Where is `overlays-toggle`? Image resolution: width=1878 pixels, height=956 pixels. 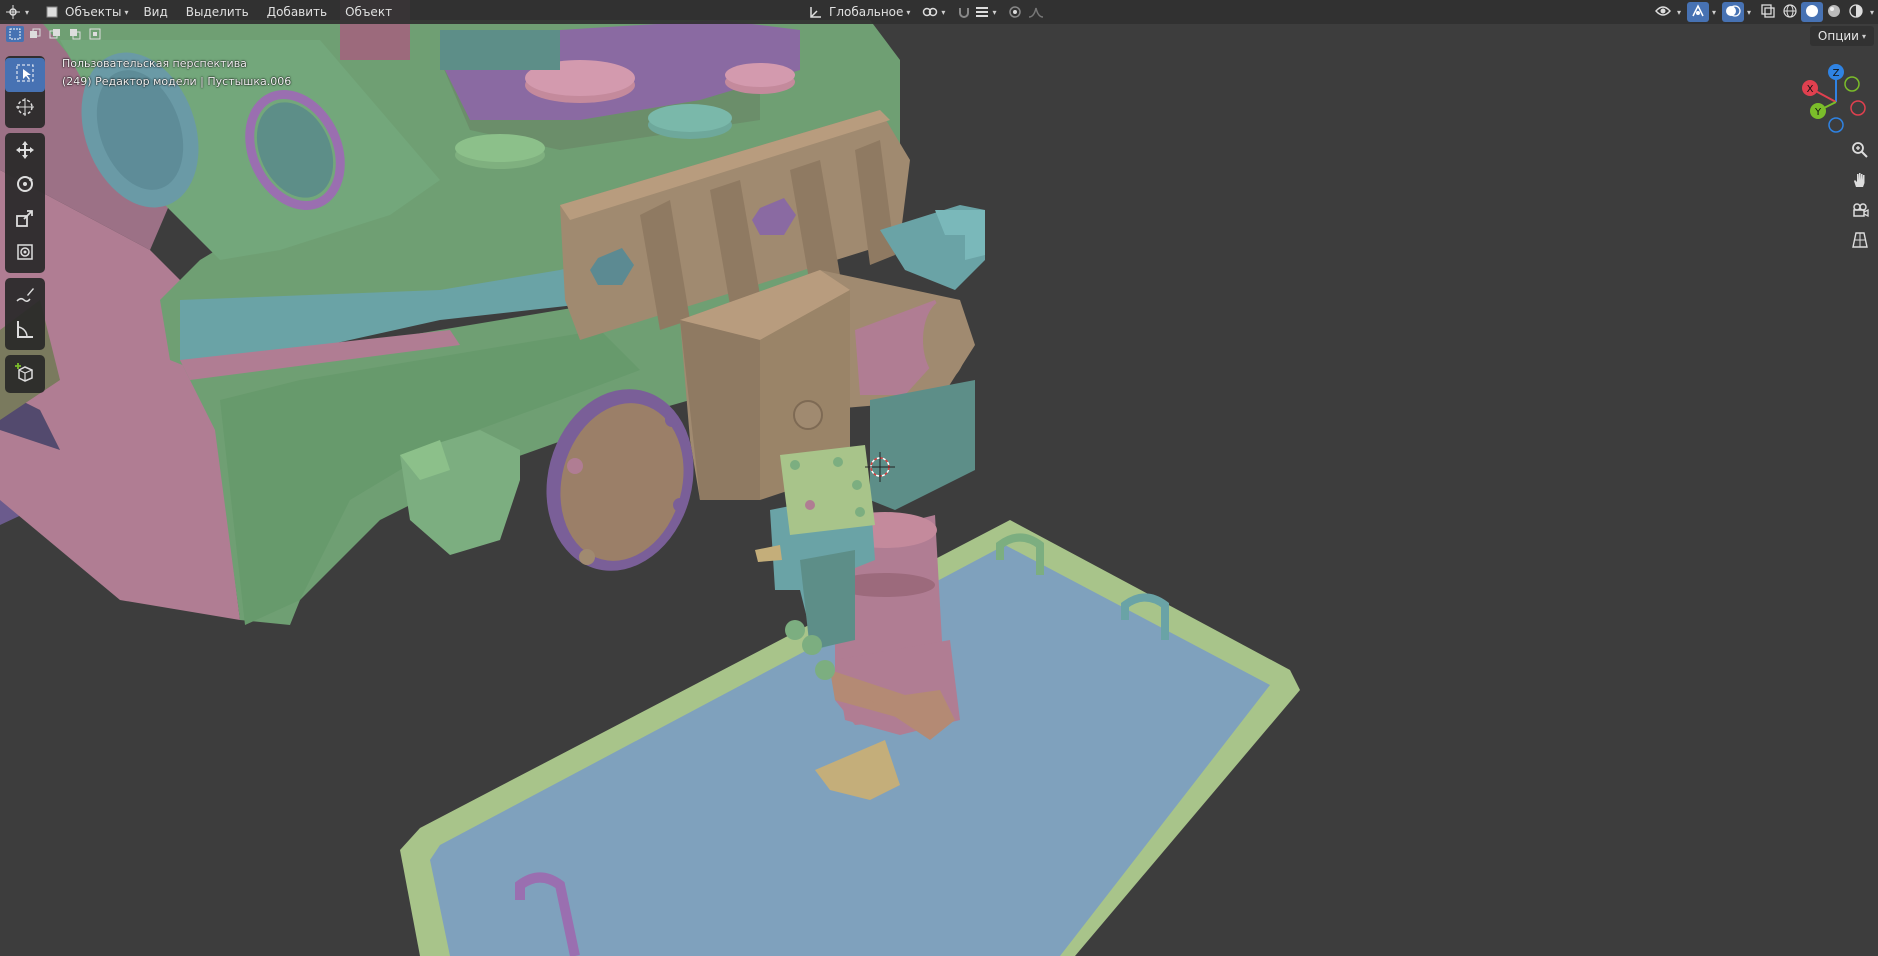
overlays-toggle is located at coordinates (1732, 12).